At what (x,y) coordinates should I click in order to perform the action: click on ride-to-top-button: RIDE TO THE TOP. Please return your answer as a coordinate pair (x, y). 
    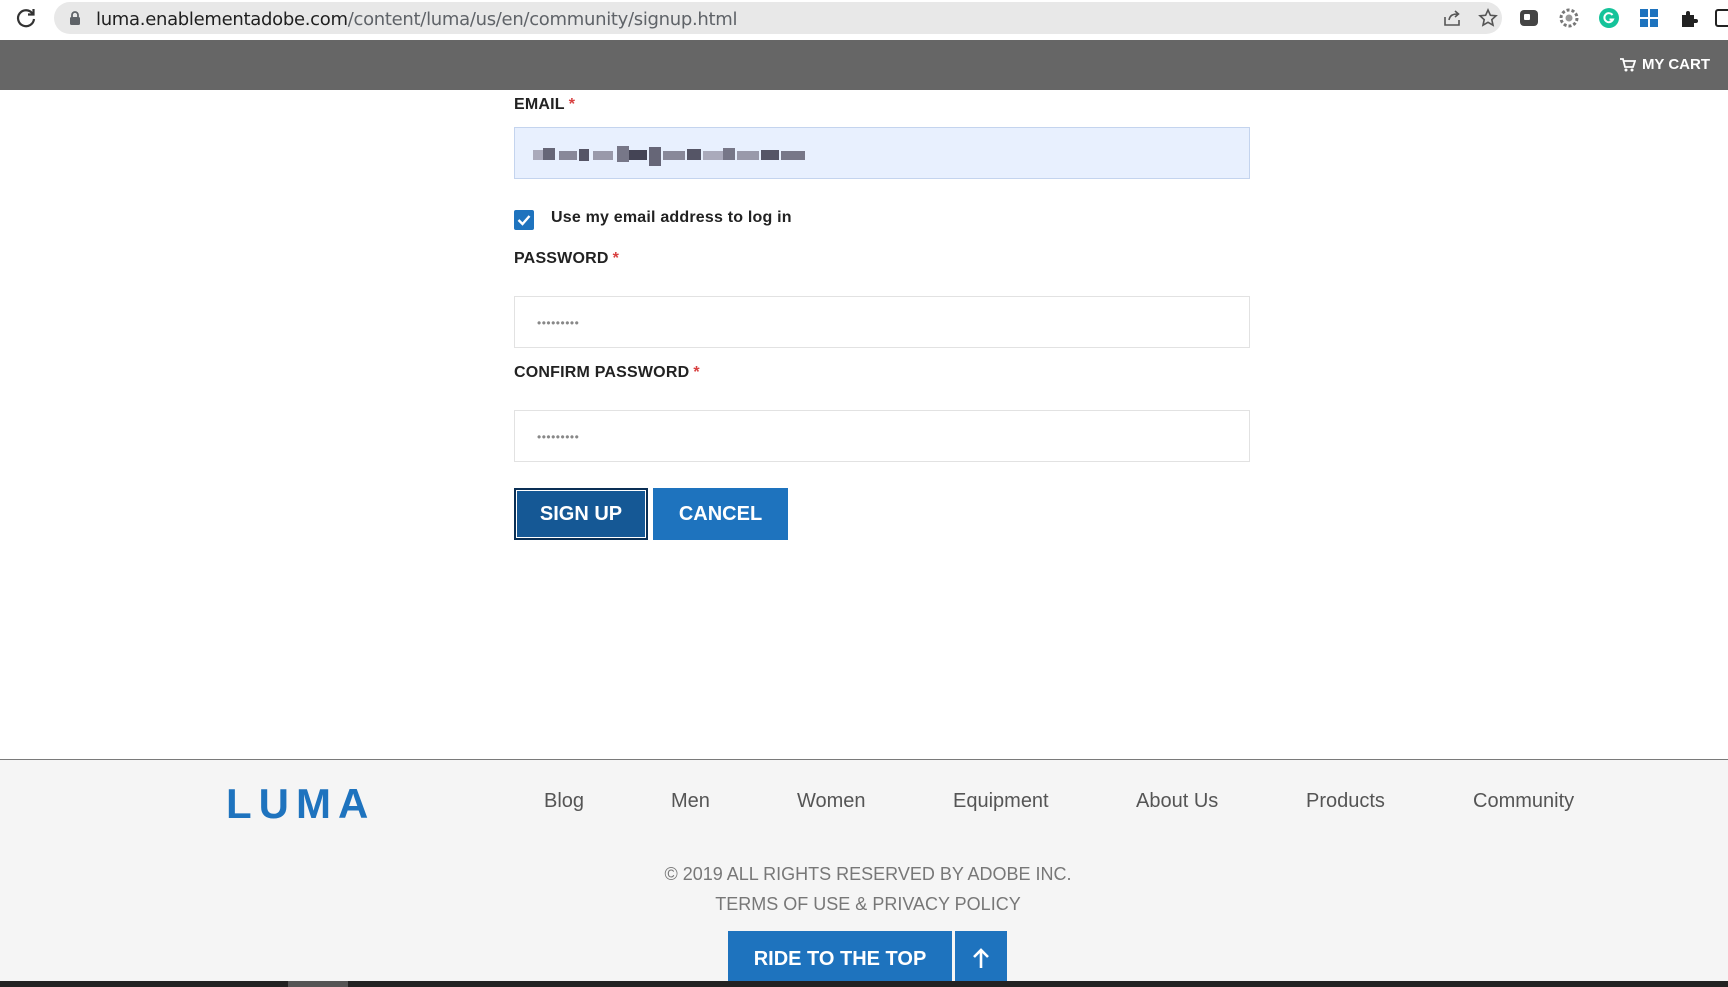
    Looking at the image, I should click on (840, 959).